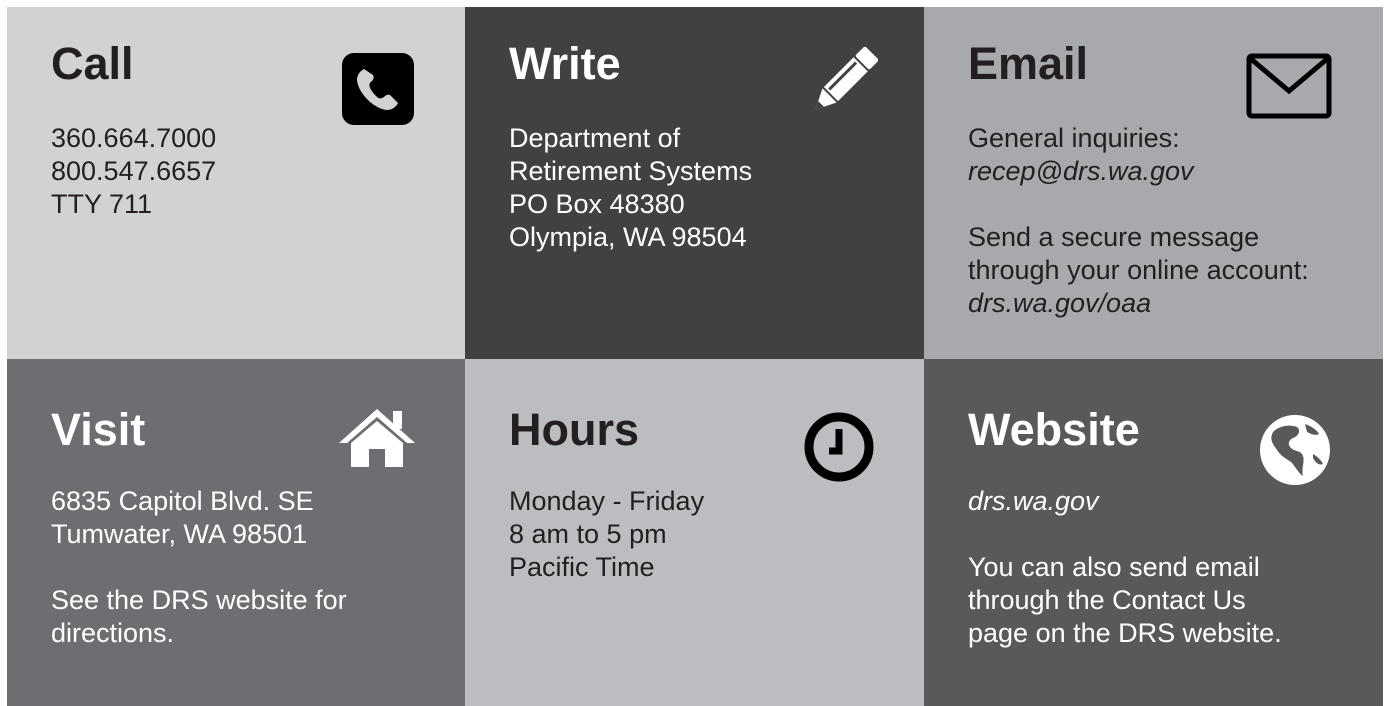 Image resolution: width=1384 pixels, height=706 pixels. Describe the element at coordinates (92, 63) in the screenshot. I see `call-title: Call` at that location.